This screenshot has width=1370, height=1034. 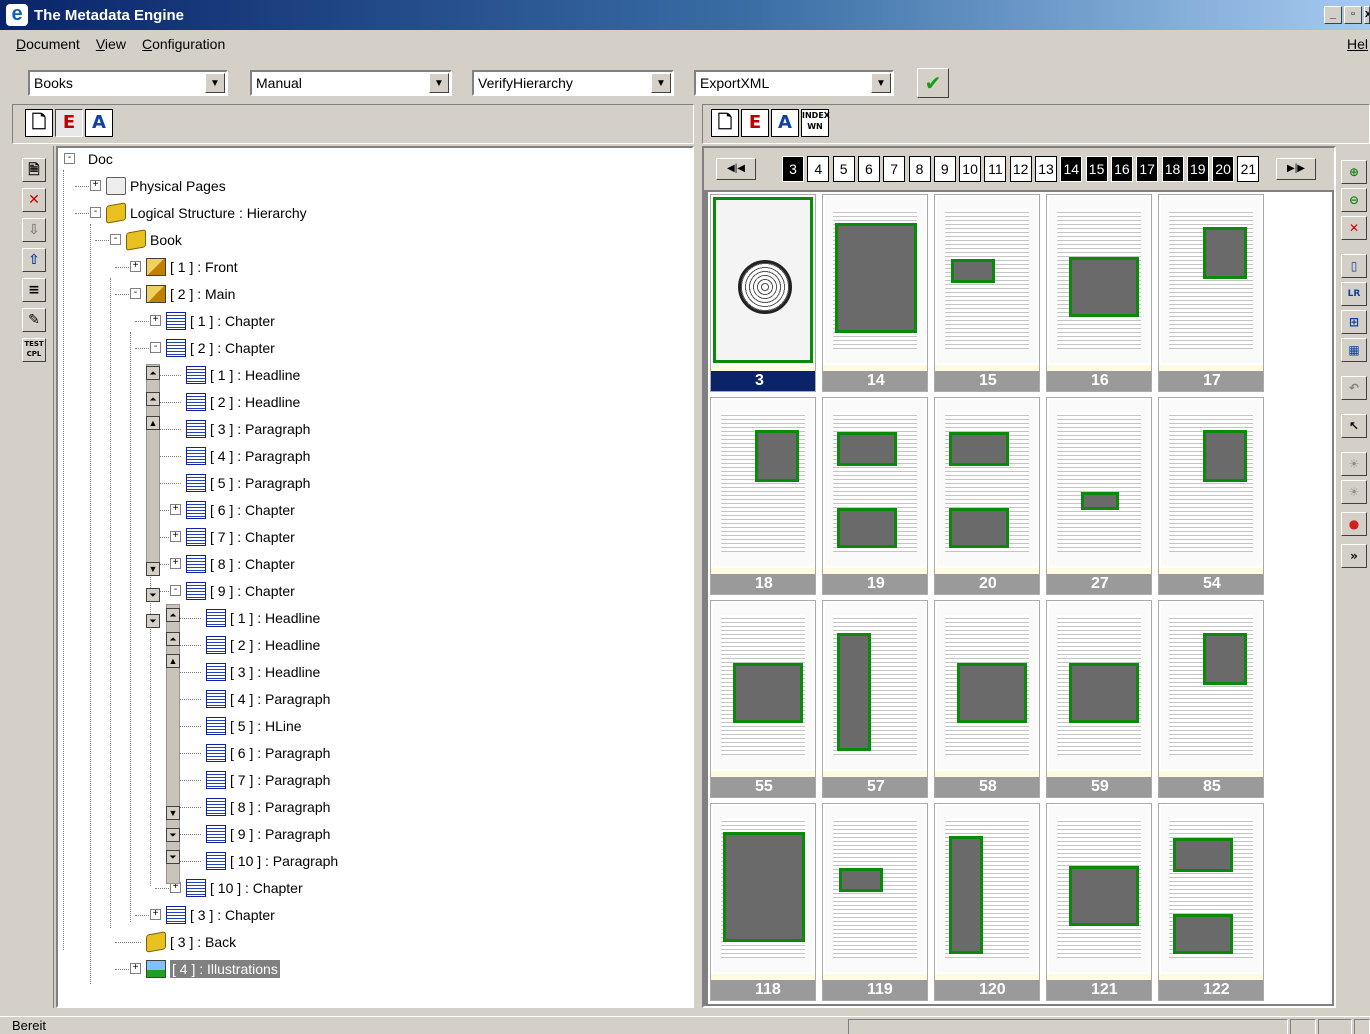 What do you see at coordinates (268, 780) in the screenshot?
I see `tree-node: [ 7 ] : Paragraph` at bounding box center [268, 780].